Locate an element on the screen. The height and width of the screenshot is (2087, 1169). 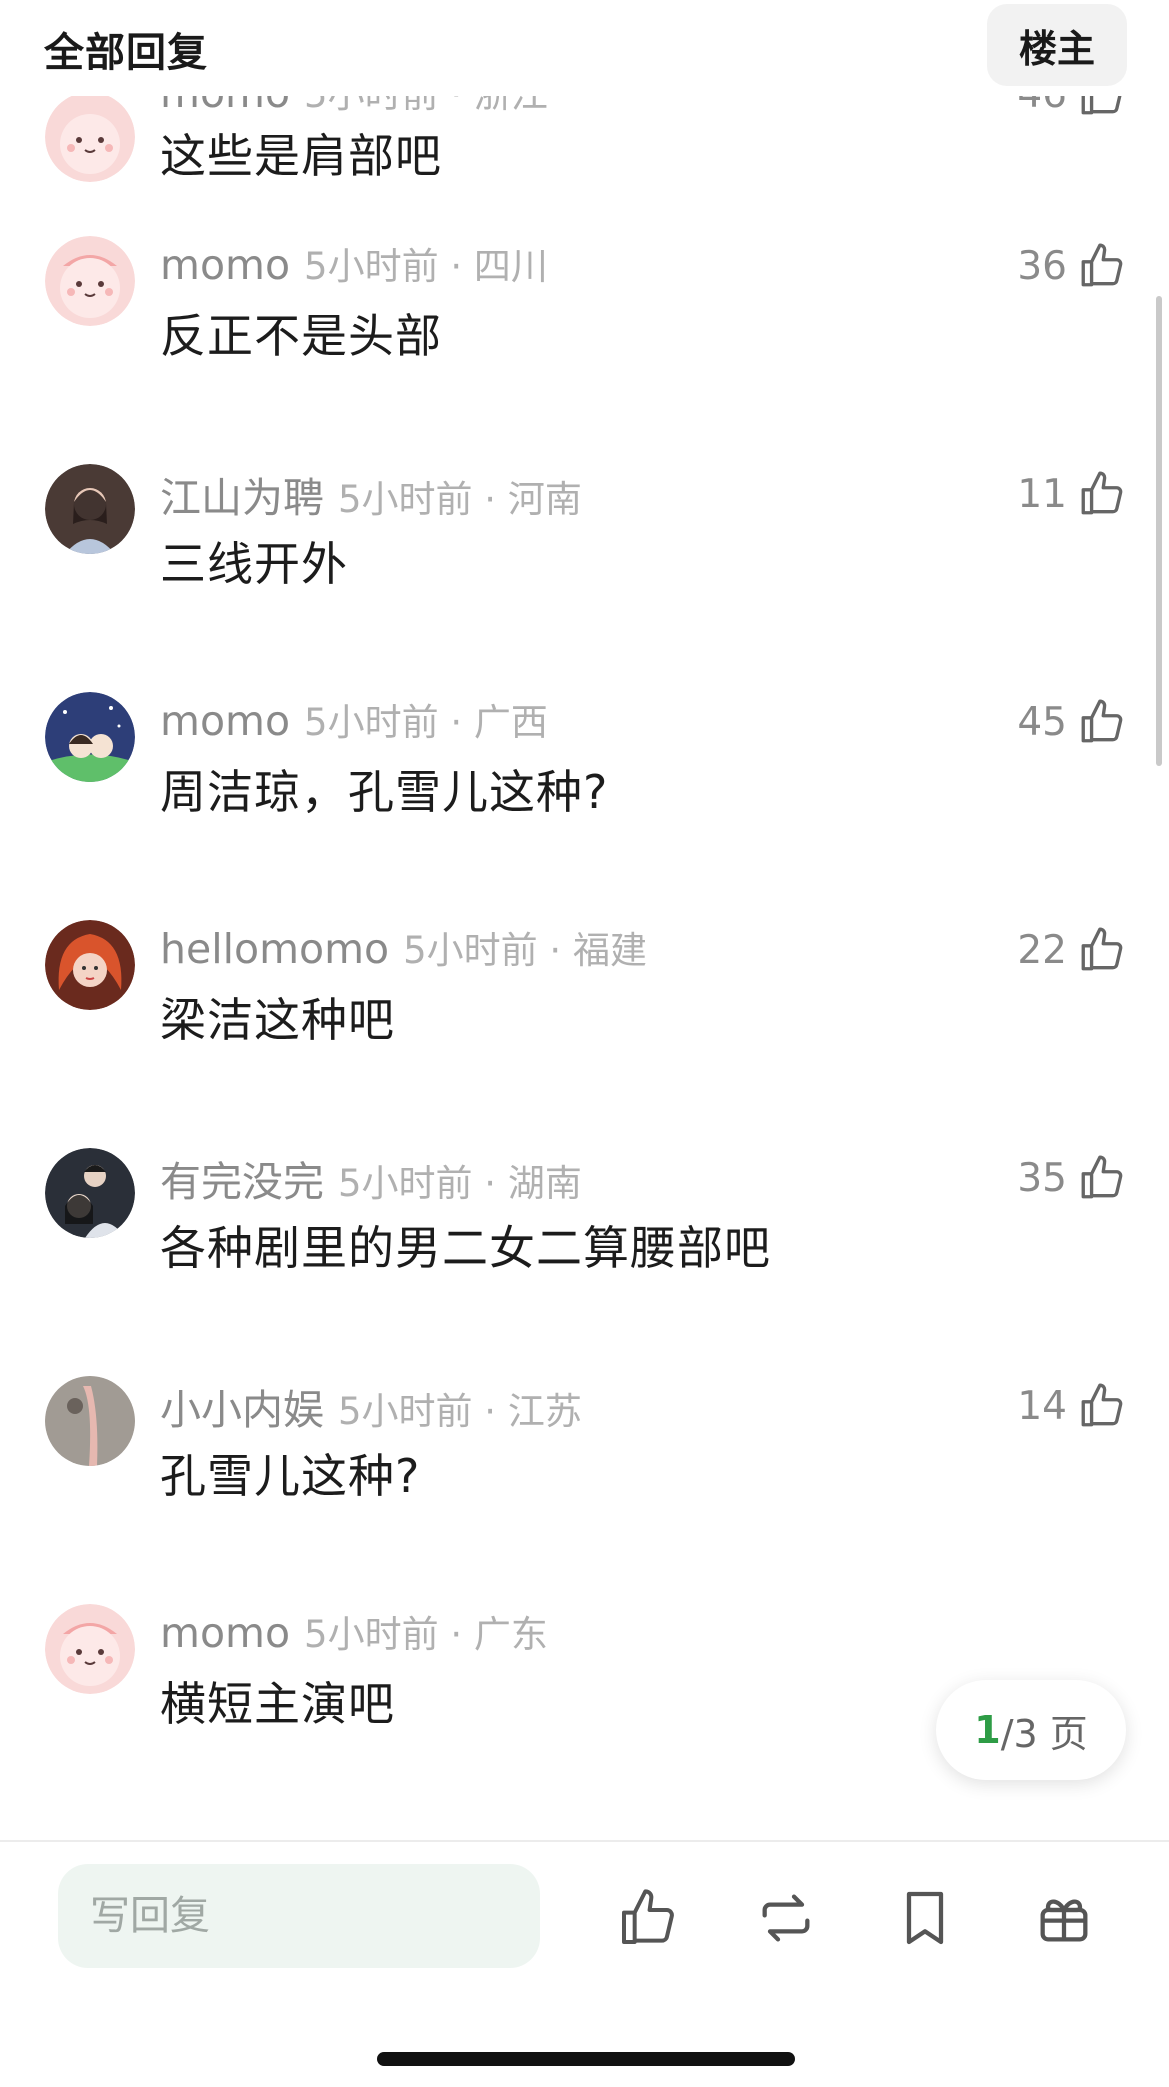
page-indicator: 1/3 页 is located at coordinates (1031, 1730).